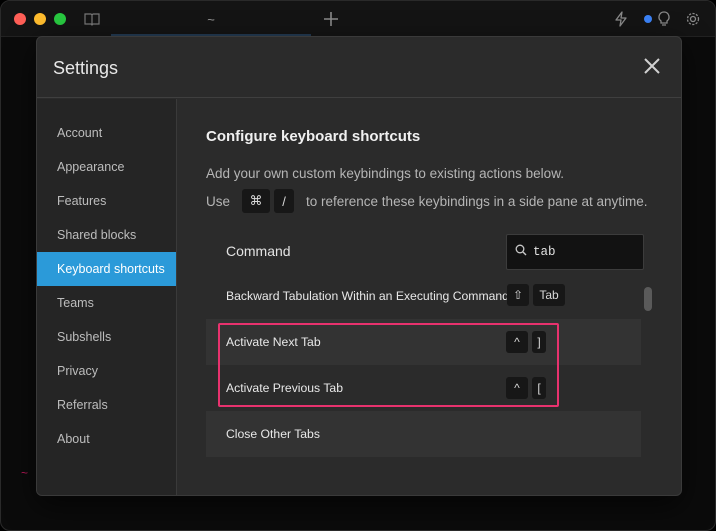 The width and height of the screenshot is (716, 531). I want to click on modal-header: Settings, so click(359, 67).